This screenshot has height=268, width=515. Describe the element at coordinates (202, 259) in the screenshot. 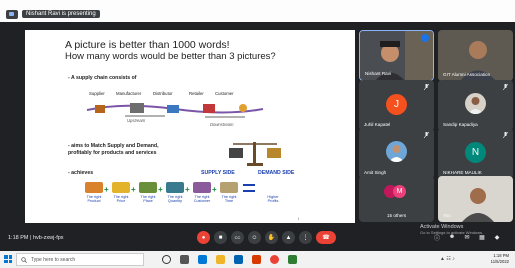

I see `edge-icon` at that location.